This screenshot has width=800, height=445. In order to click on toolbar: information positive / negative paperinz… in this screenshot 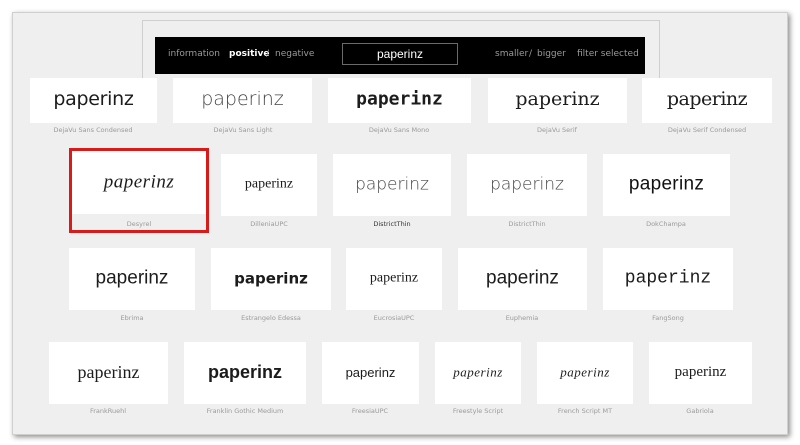, I will do `click(400, 55)`.